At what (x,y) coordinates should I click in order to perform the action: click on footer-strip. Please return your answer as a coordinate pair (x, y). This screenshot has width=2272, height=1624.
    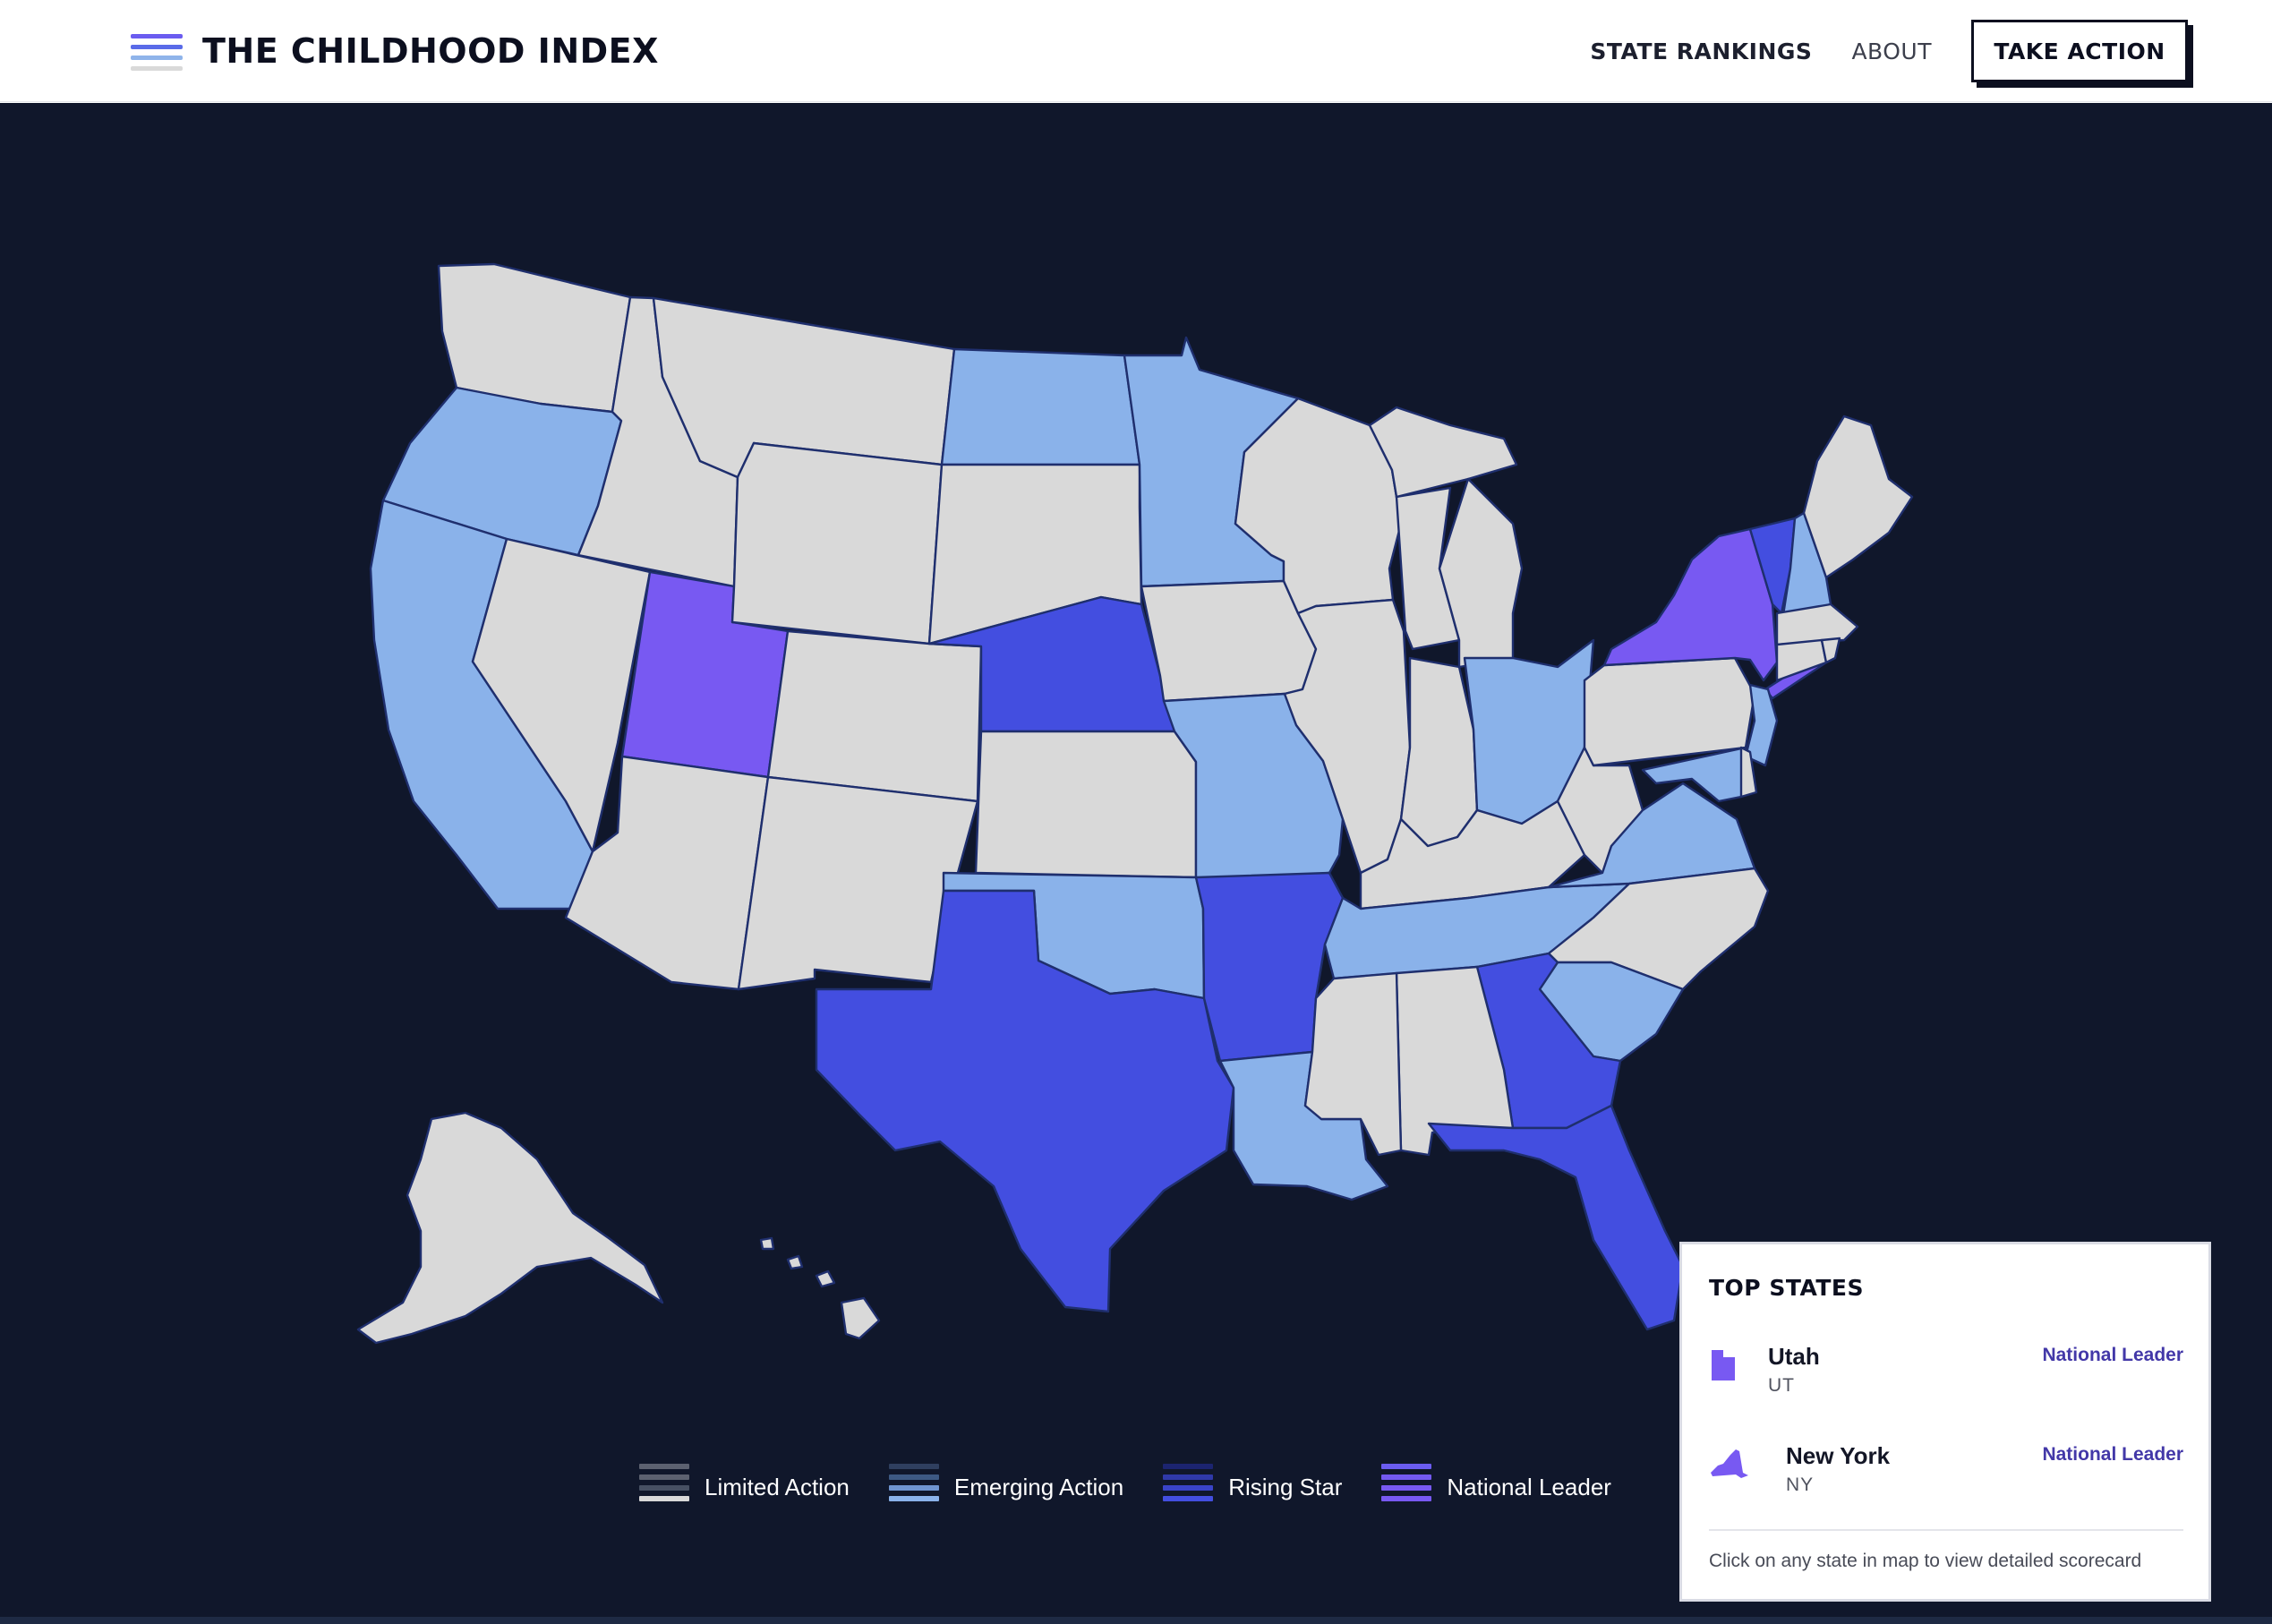
    Looking at the image, I should click on (1136, 1620).